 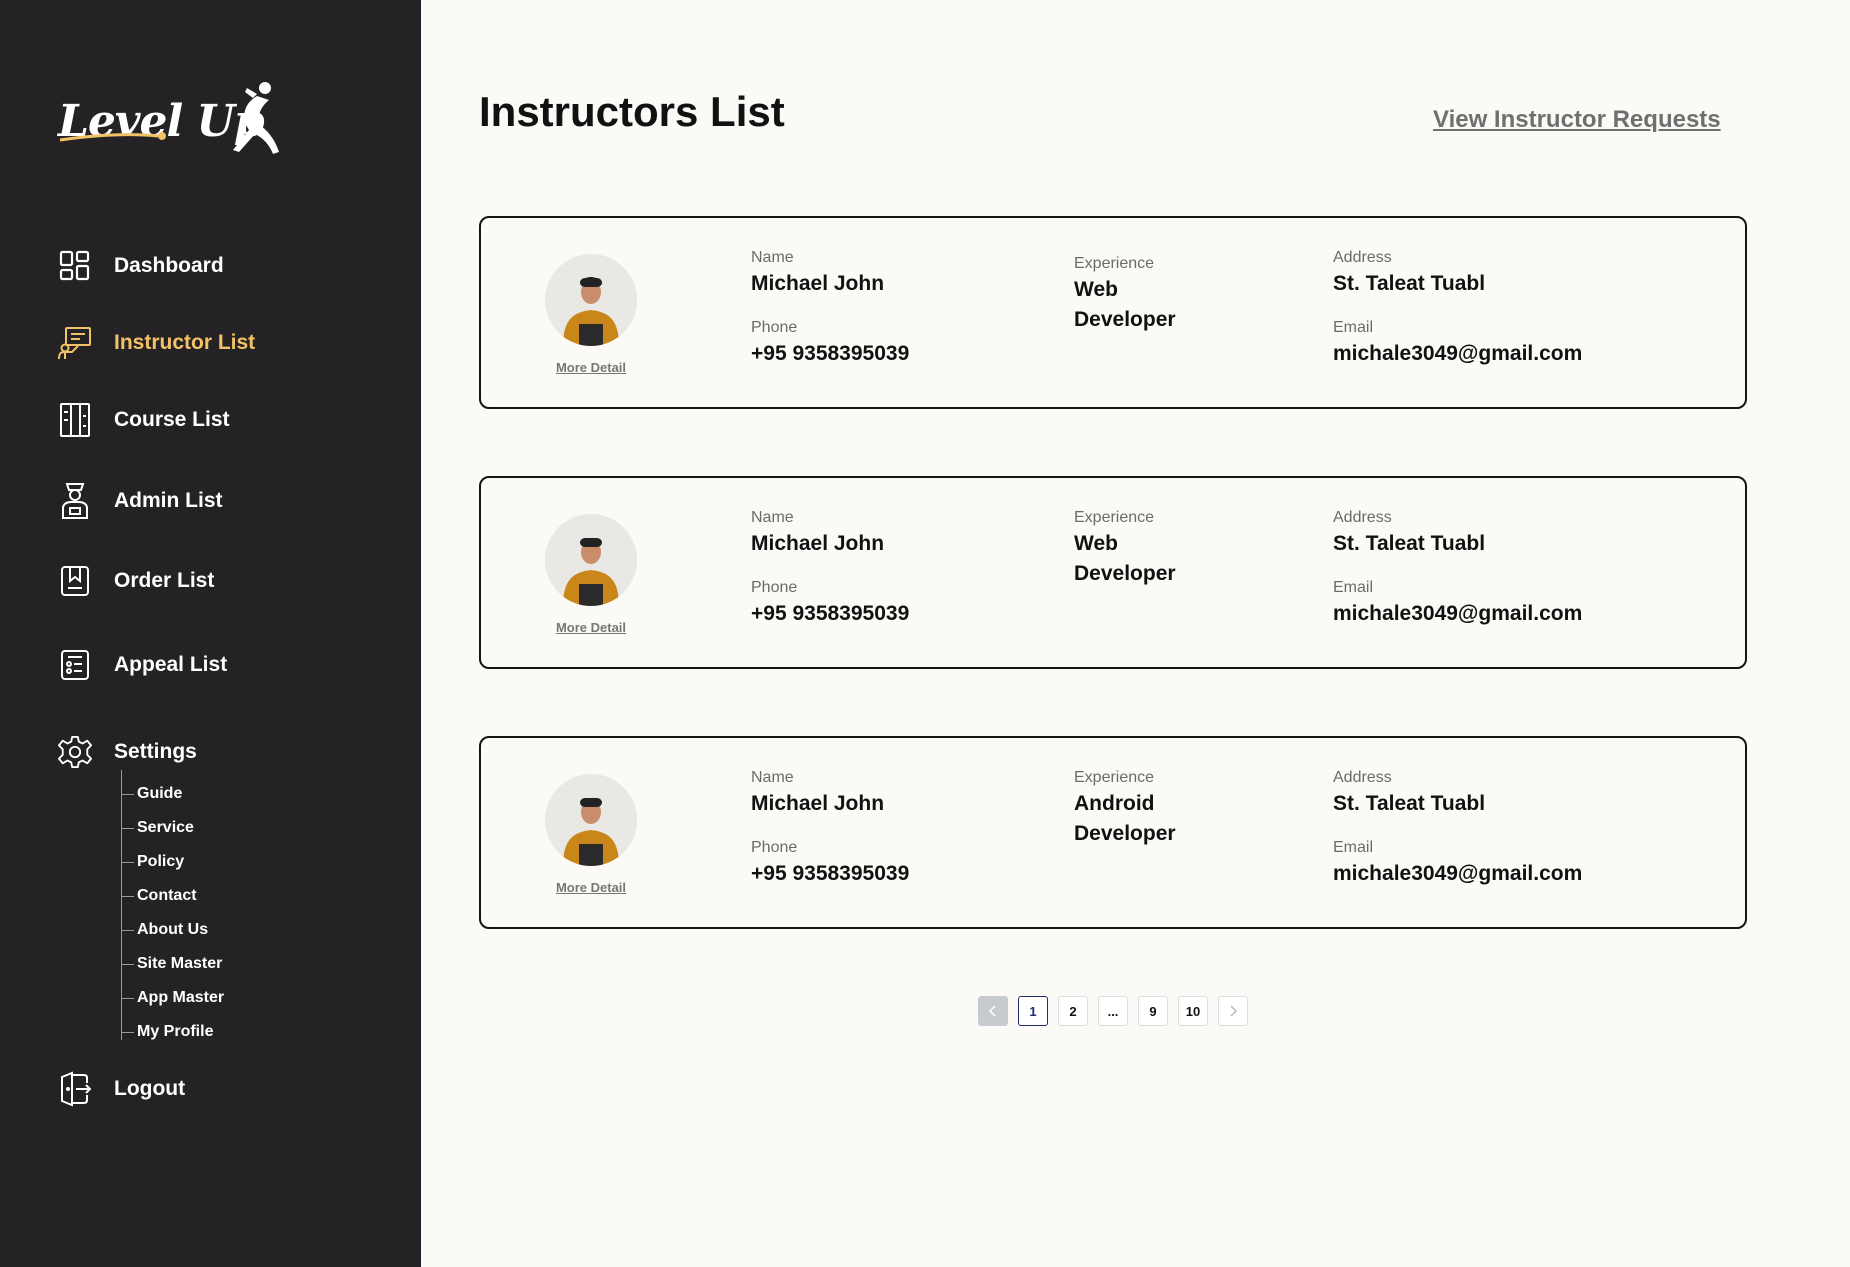 What do you see at coordinates (171, 664) in the screenshot?
I see `sidebar-item-label: Appeal List` at bounding box center [171, 664].